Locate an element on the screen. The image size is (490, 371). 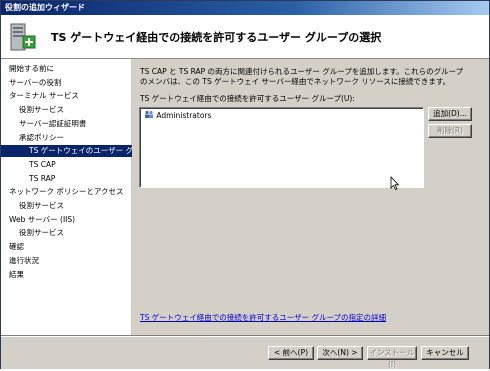
help-link: TS ゲートウェイ経由での接続を許可するユーザー グループの指定の詳細 is located at coordinates (263, 317).